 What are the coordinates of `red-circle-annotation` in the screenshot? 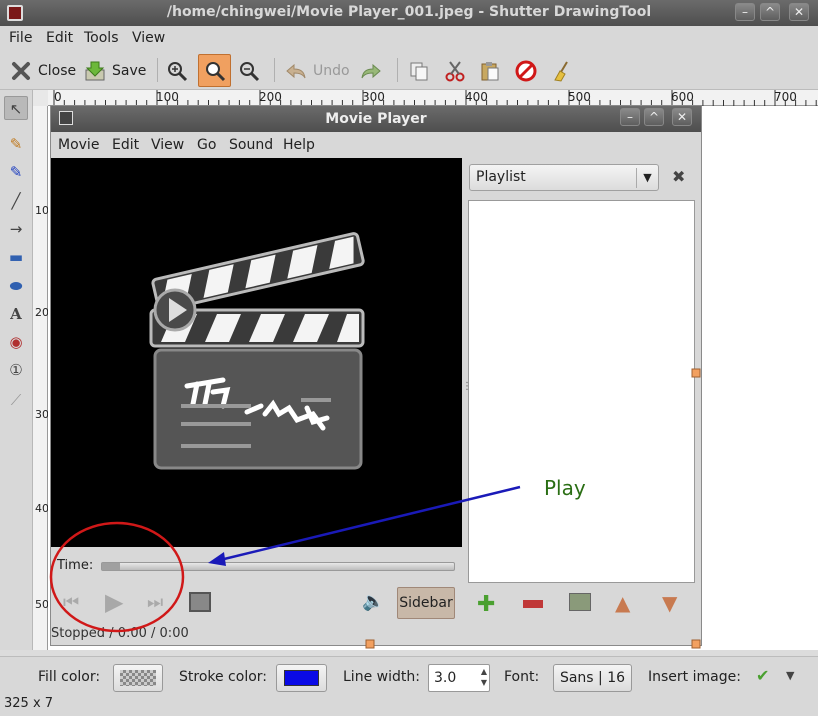 It's located at (117, 577).